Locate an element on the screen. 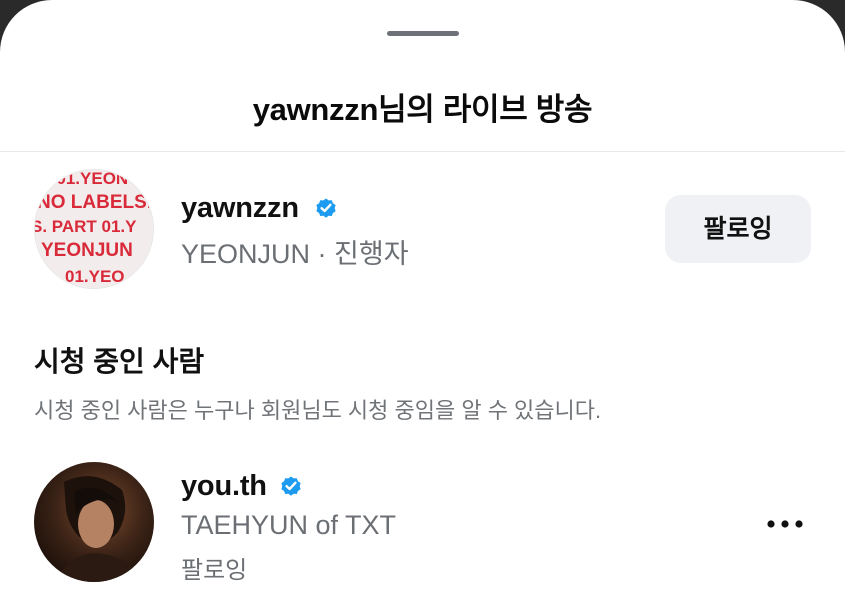 This screenshot has height=602, width=845. avatar-line-4: YEONJUN is located at coordinates (87, 250).